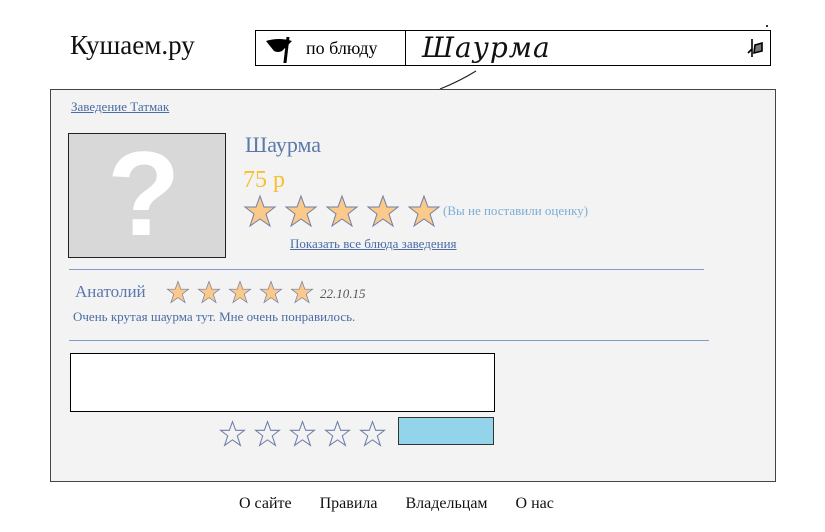 This screenshot has height=532, width=825. Describe the element at coordinates (405, 48) in the screenshot. I see `search-divider` at that location.